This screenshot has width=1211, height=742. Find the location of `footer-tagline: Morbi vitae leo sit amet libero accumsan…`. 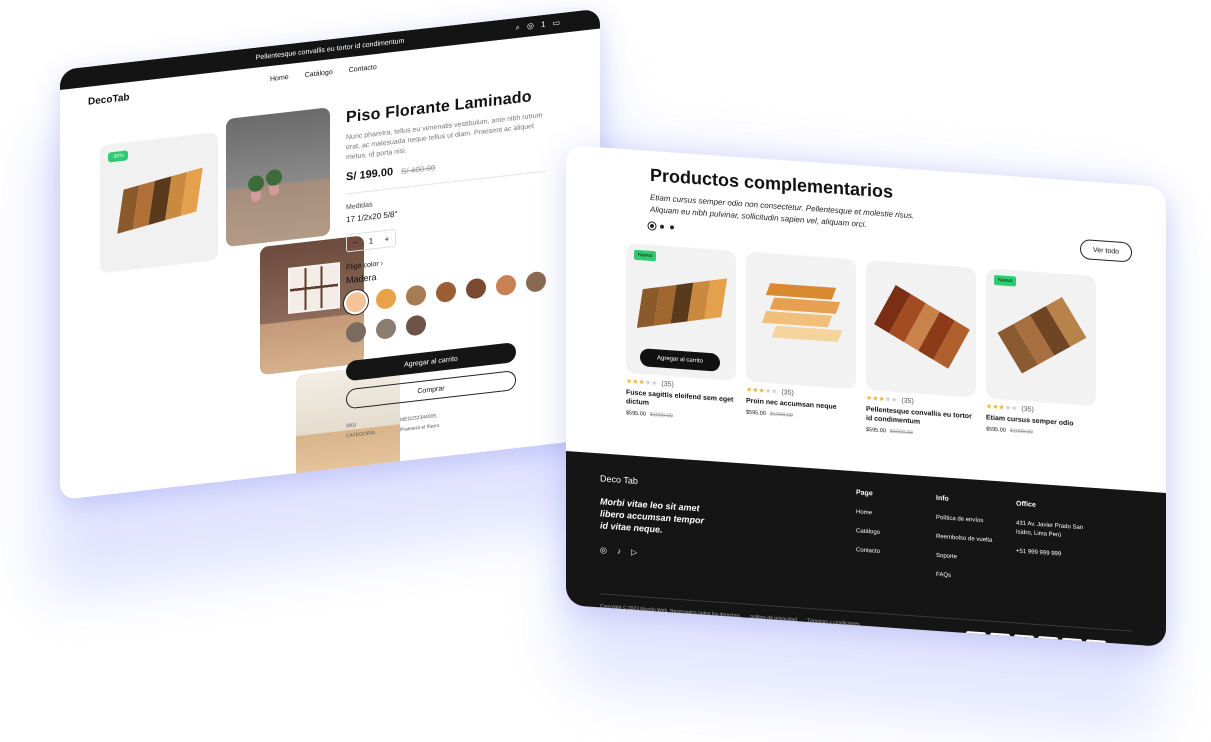

footer-tagline: Morbi vitae leo sit amet libero accumsan… is located at coordinates (652, 515).